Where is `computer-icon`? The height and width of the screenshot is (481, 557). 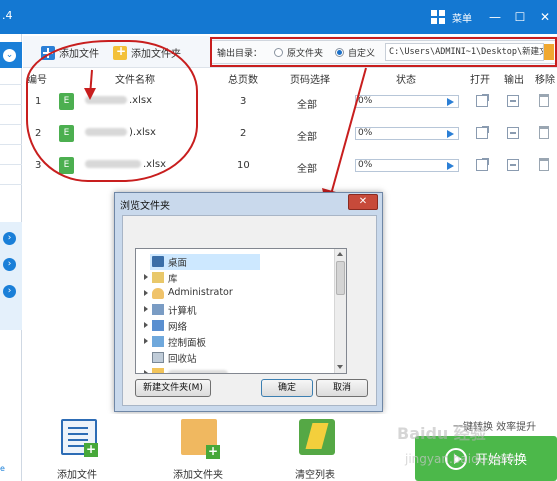
computer-icon is located at coordinates (158, 309).